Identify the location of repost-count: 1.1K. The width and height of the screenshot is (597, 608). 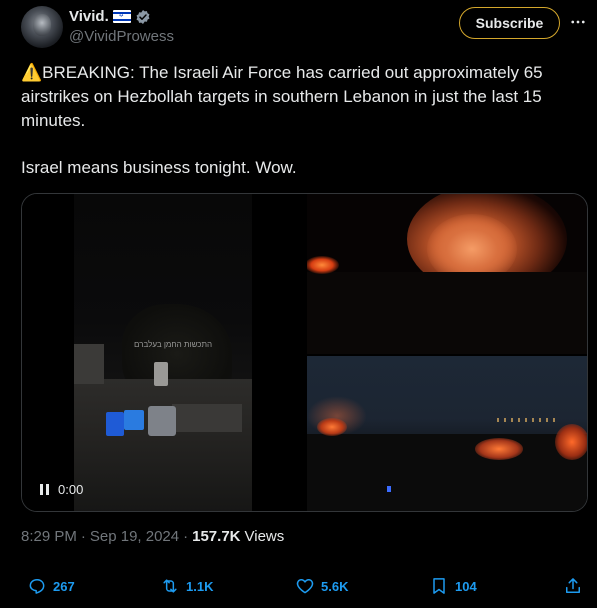
(200, 586).